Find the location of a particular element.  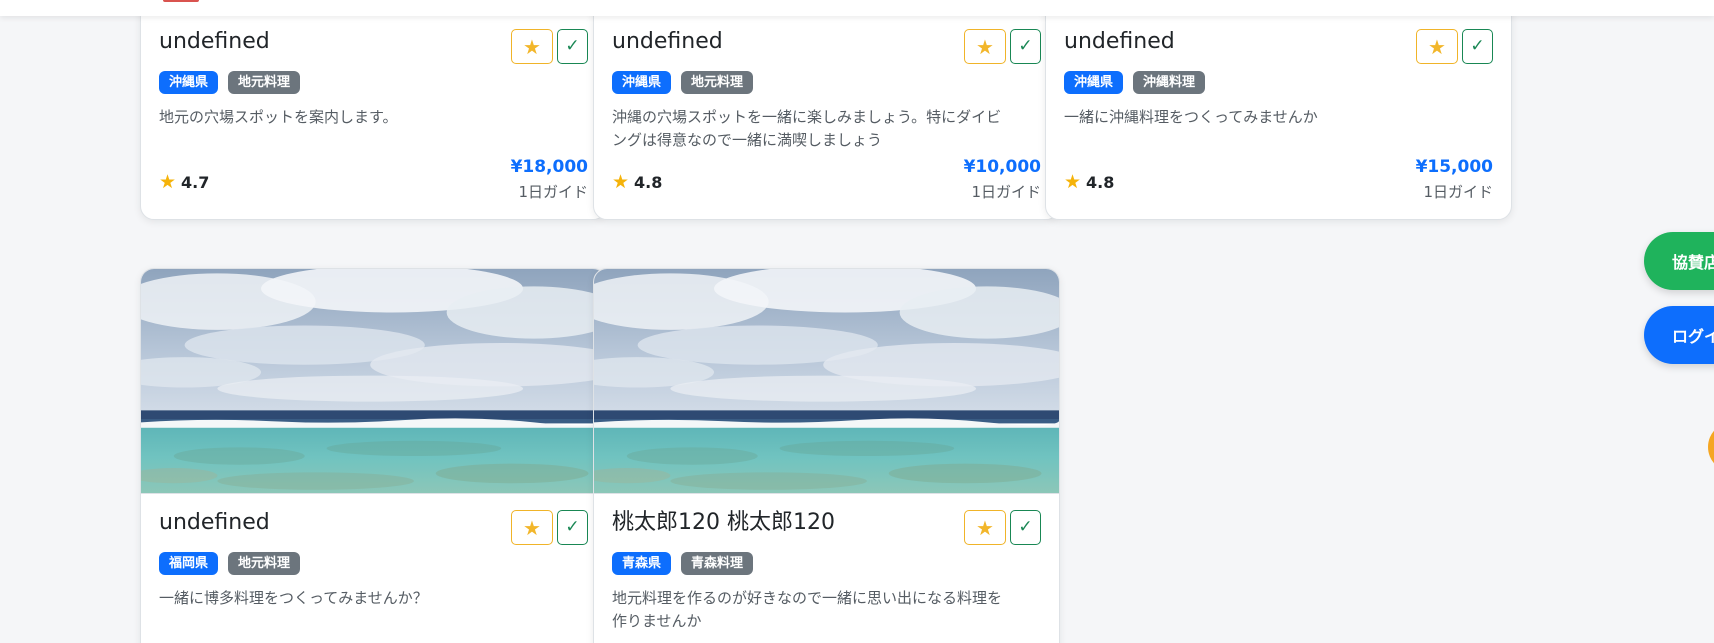

price: ¥18,000 is located at coordinates (549, 167).